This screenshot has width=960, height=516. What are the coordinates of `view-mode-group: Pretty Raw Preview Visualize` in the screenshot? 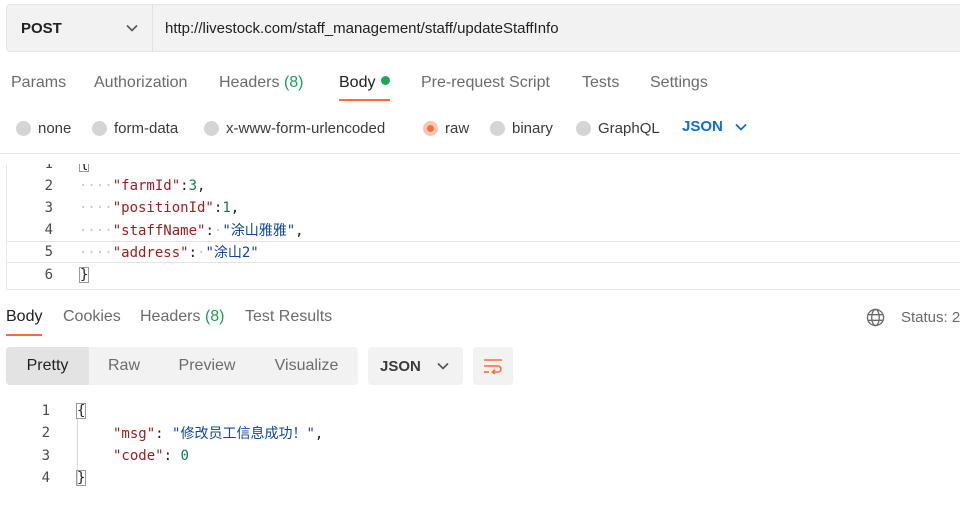 It's located at (182, 366).